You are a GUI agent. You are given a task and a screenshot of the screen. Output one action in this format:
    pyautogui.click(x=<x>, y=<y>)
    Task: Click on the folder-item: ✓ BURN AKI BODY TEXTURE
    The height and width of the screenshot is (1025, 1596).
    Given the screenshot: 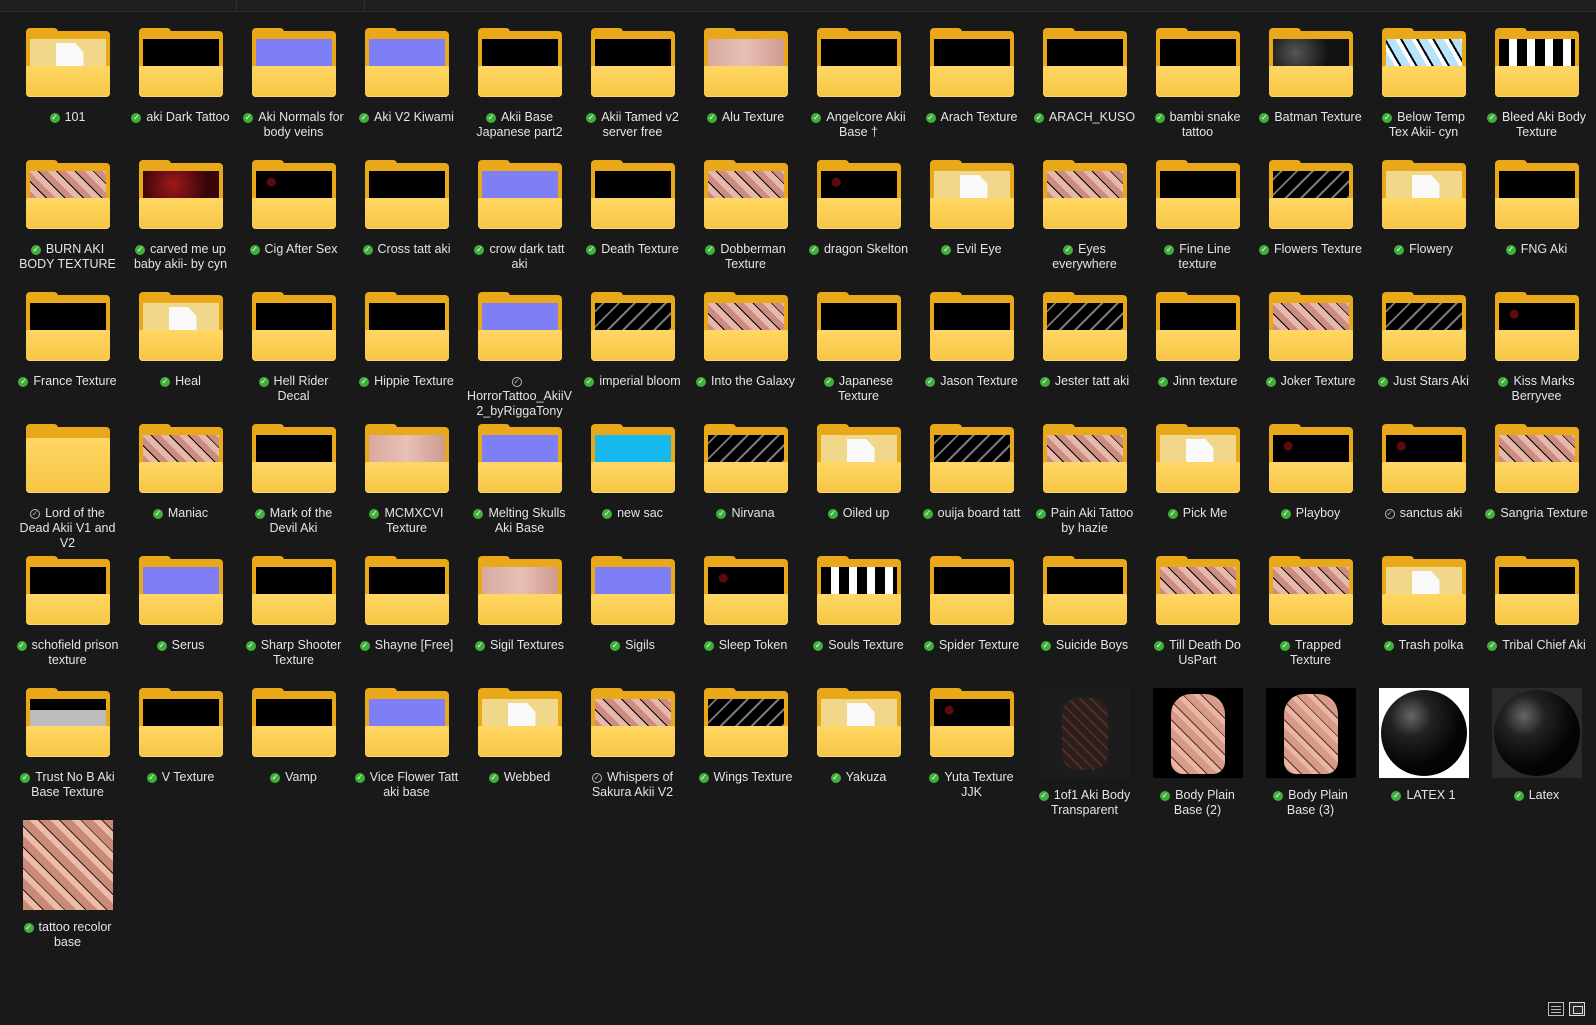 What is the action you would take?
    pyautogui.click(x=67, y=226)
    